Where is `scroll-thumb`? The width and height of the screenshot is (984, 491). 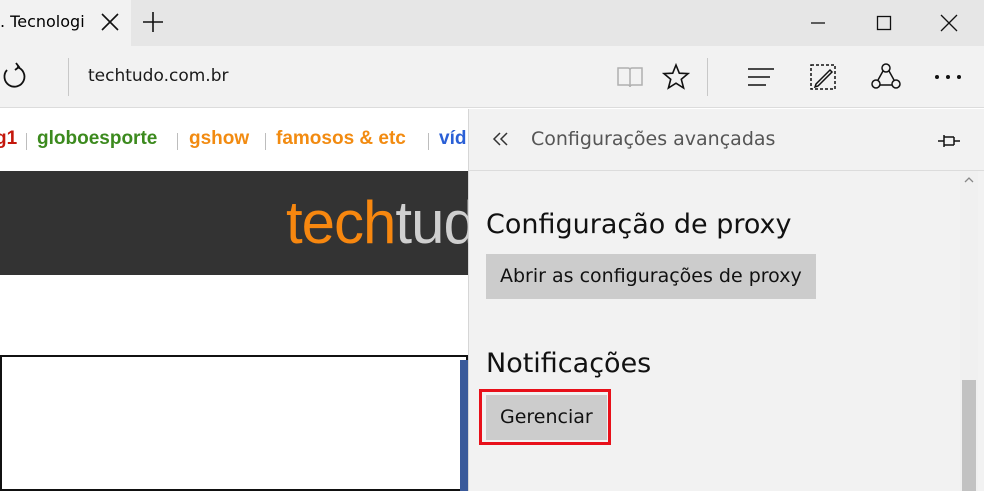 scroll-thumb is located at coordinates (969, 435).